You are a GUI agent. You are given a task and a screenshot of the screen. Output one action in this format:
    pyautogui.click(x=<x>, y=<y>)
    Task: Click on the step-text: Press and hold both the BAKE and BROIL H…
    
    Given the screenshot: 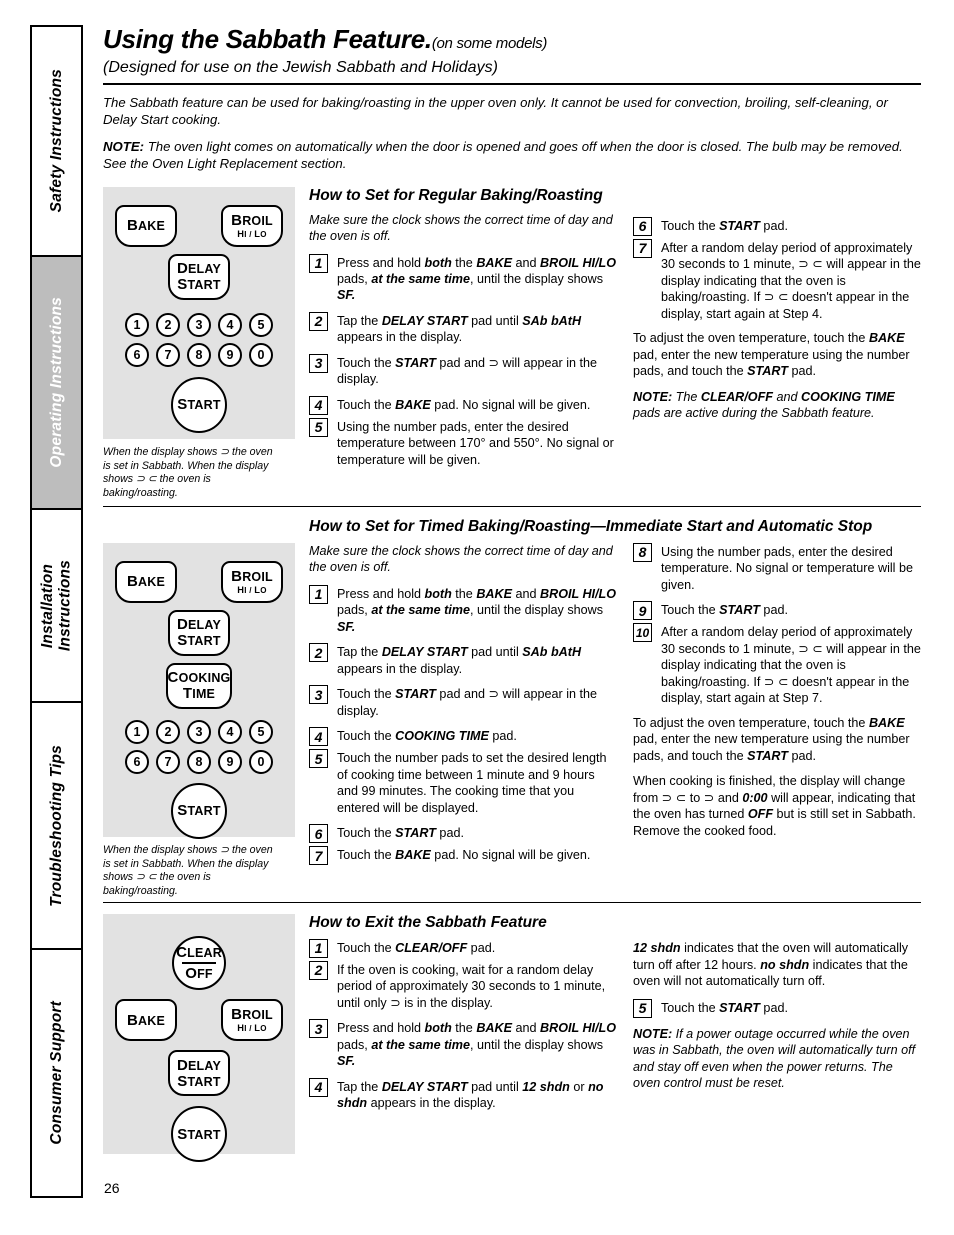 What is the action you would take?
    pyautogui.click(x=477, y=1045)
    